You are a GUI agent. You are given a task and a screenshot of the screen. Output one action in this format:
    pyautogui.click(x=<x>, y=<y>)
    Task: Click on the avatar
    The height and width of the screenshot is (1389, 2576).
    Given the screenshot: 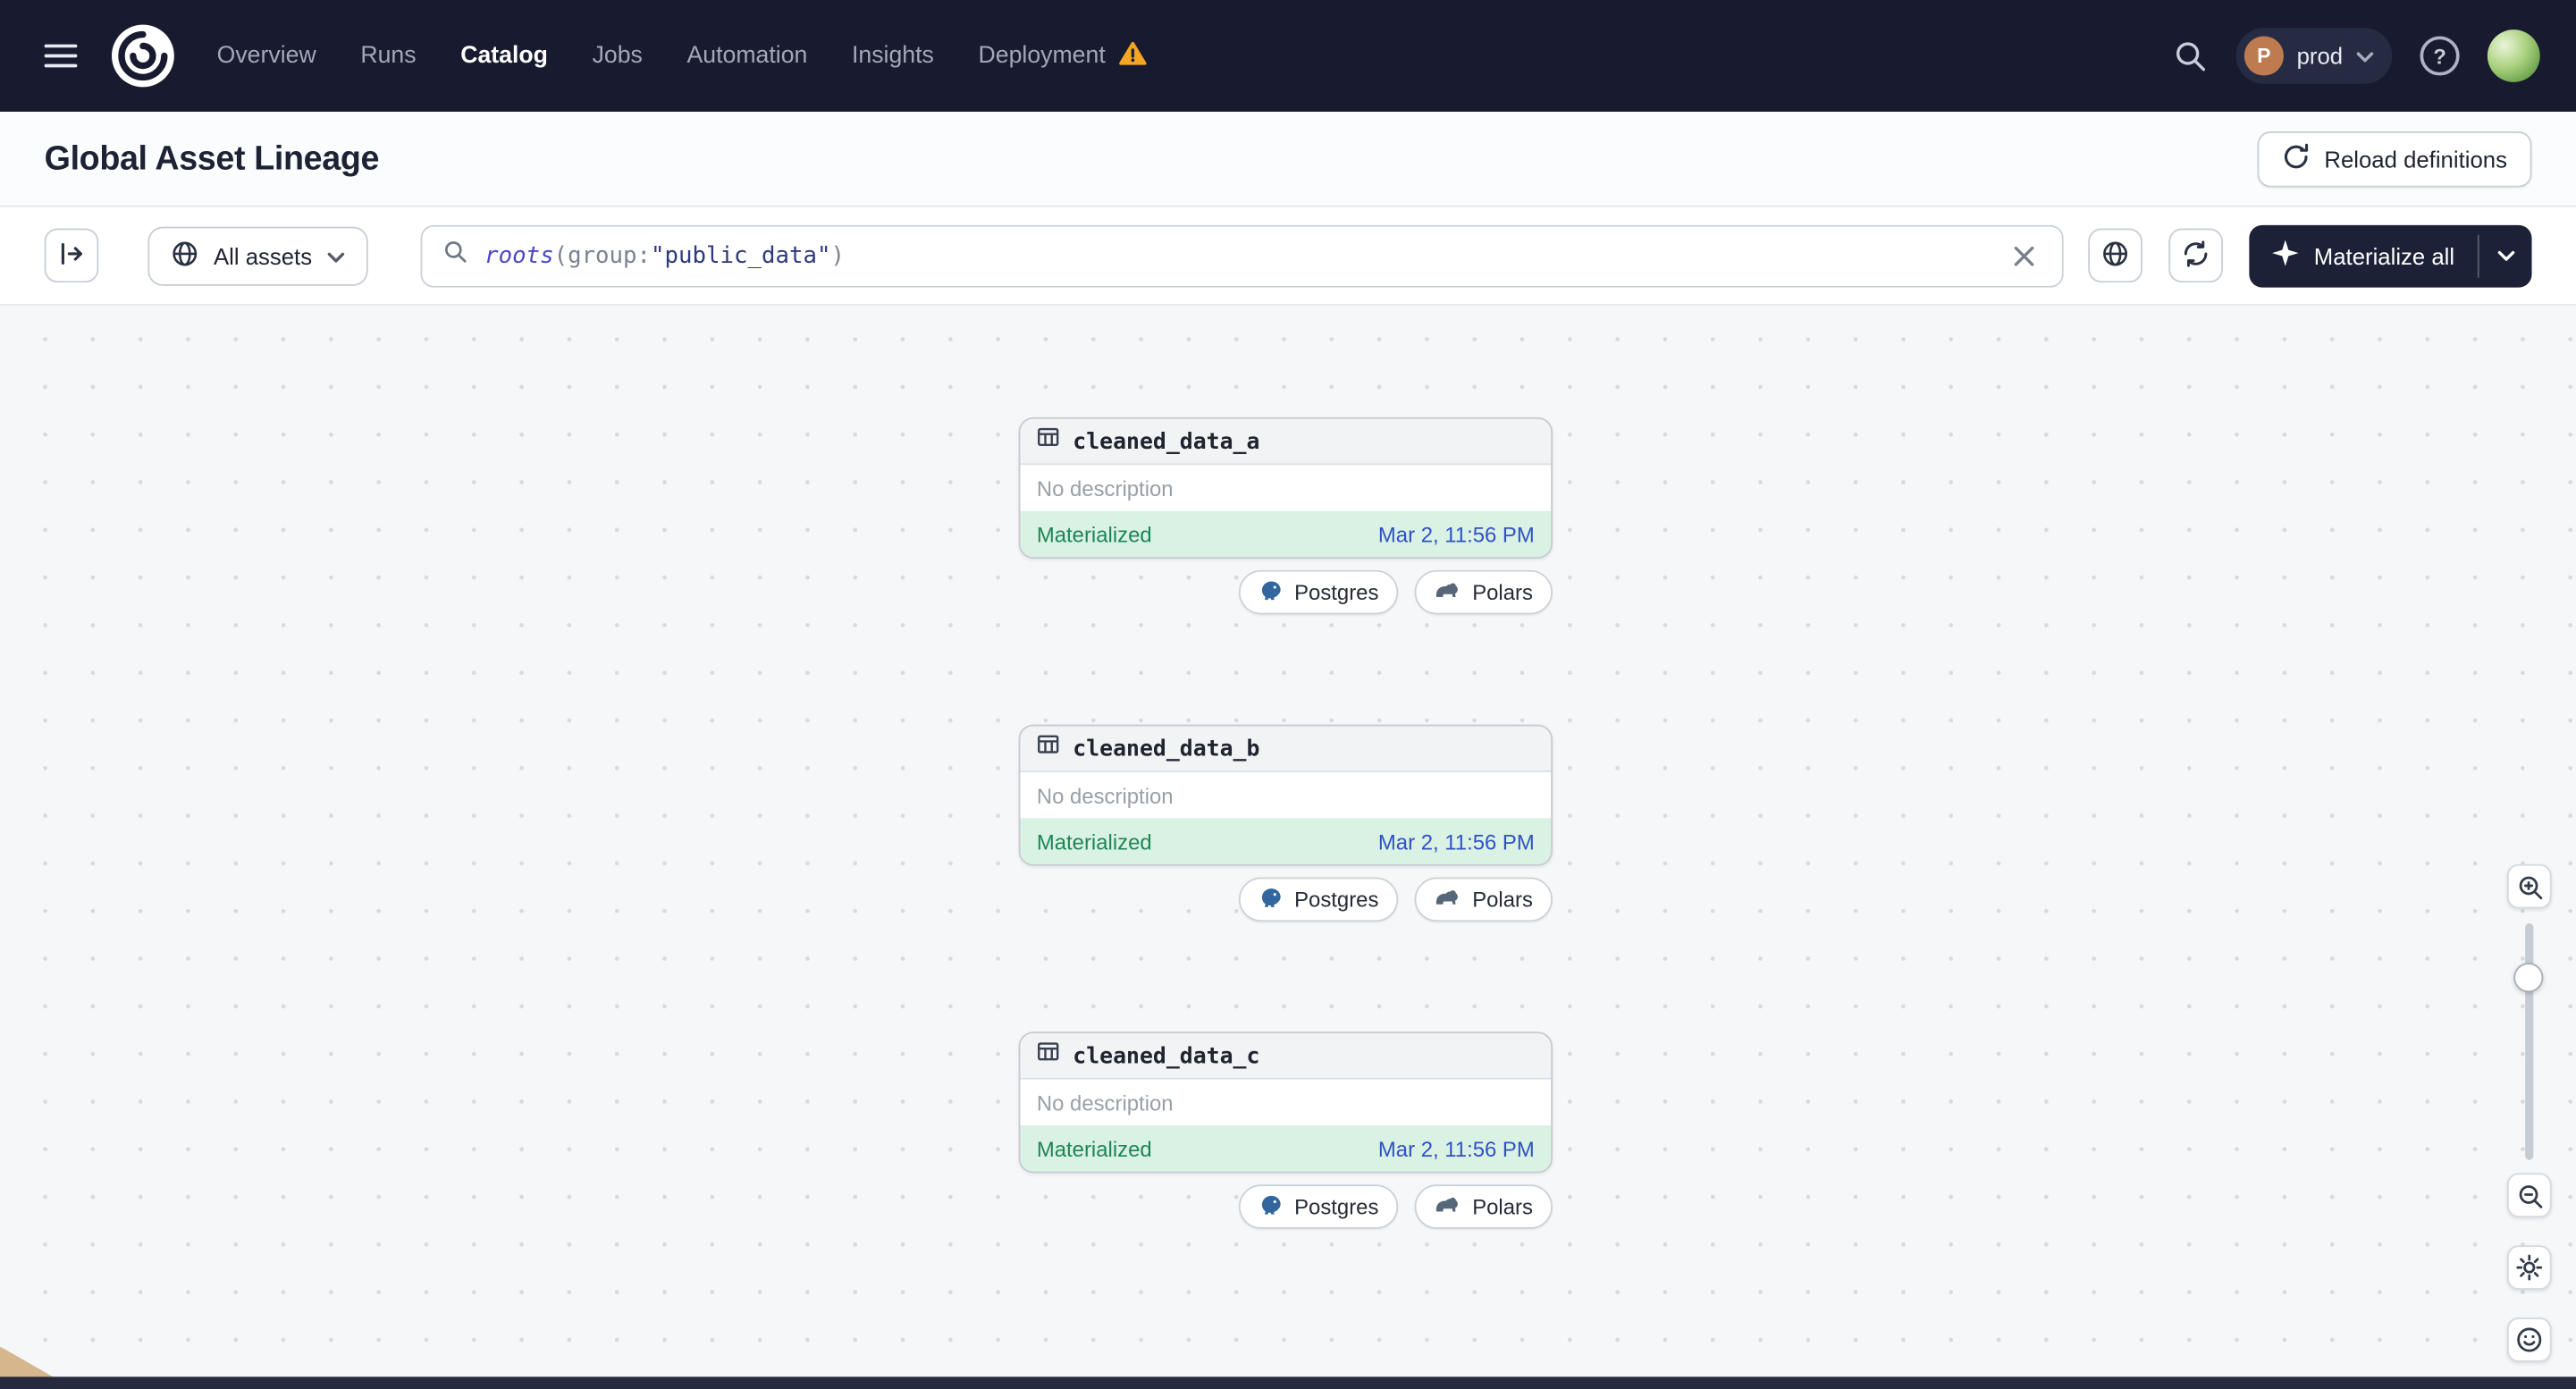 What is the action you would take?
    pyautogui.click(x=2514, y=55)
    